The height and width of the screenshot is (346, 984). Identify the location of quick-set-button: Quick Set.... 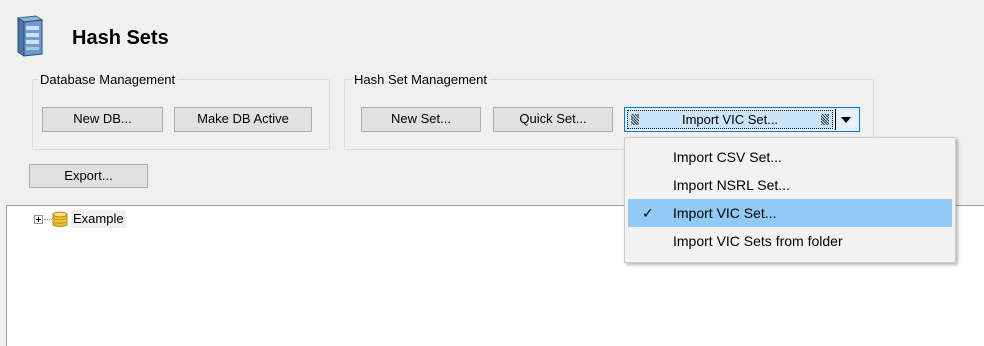
(553, 119).